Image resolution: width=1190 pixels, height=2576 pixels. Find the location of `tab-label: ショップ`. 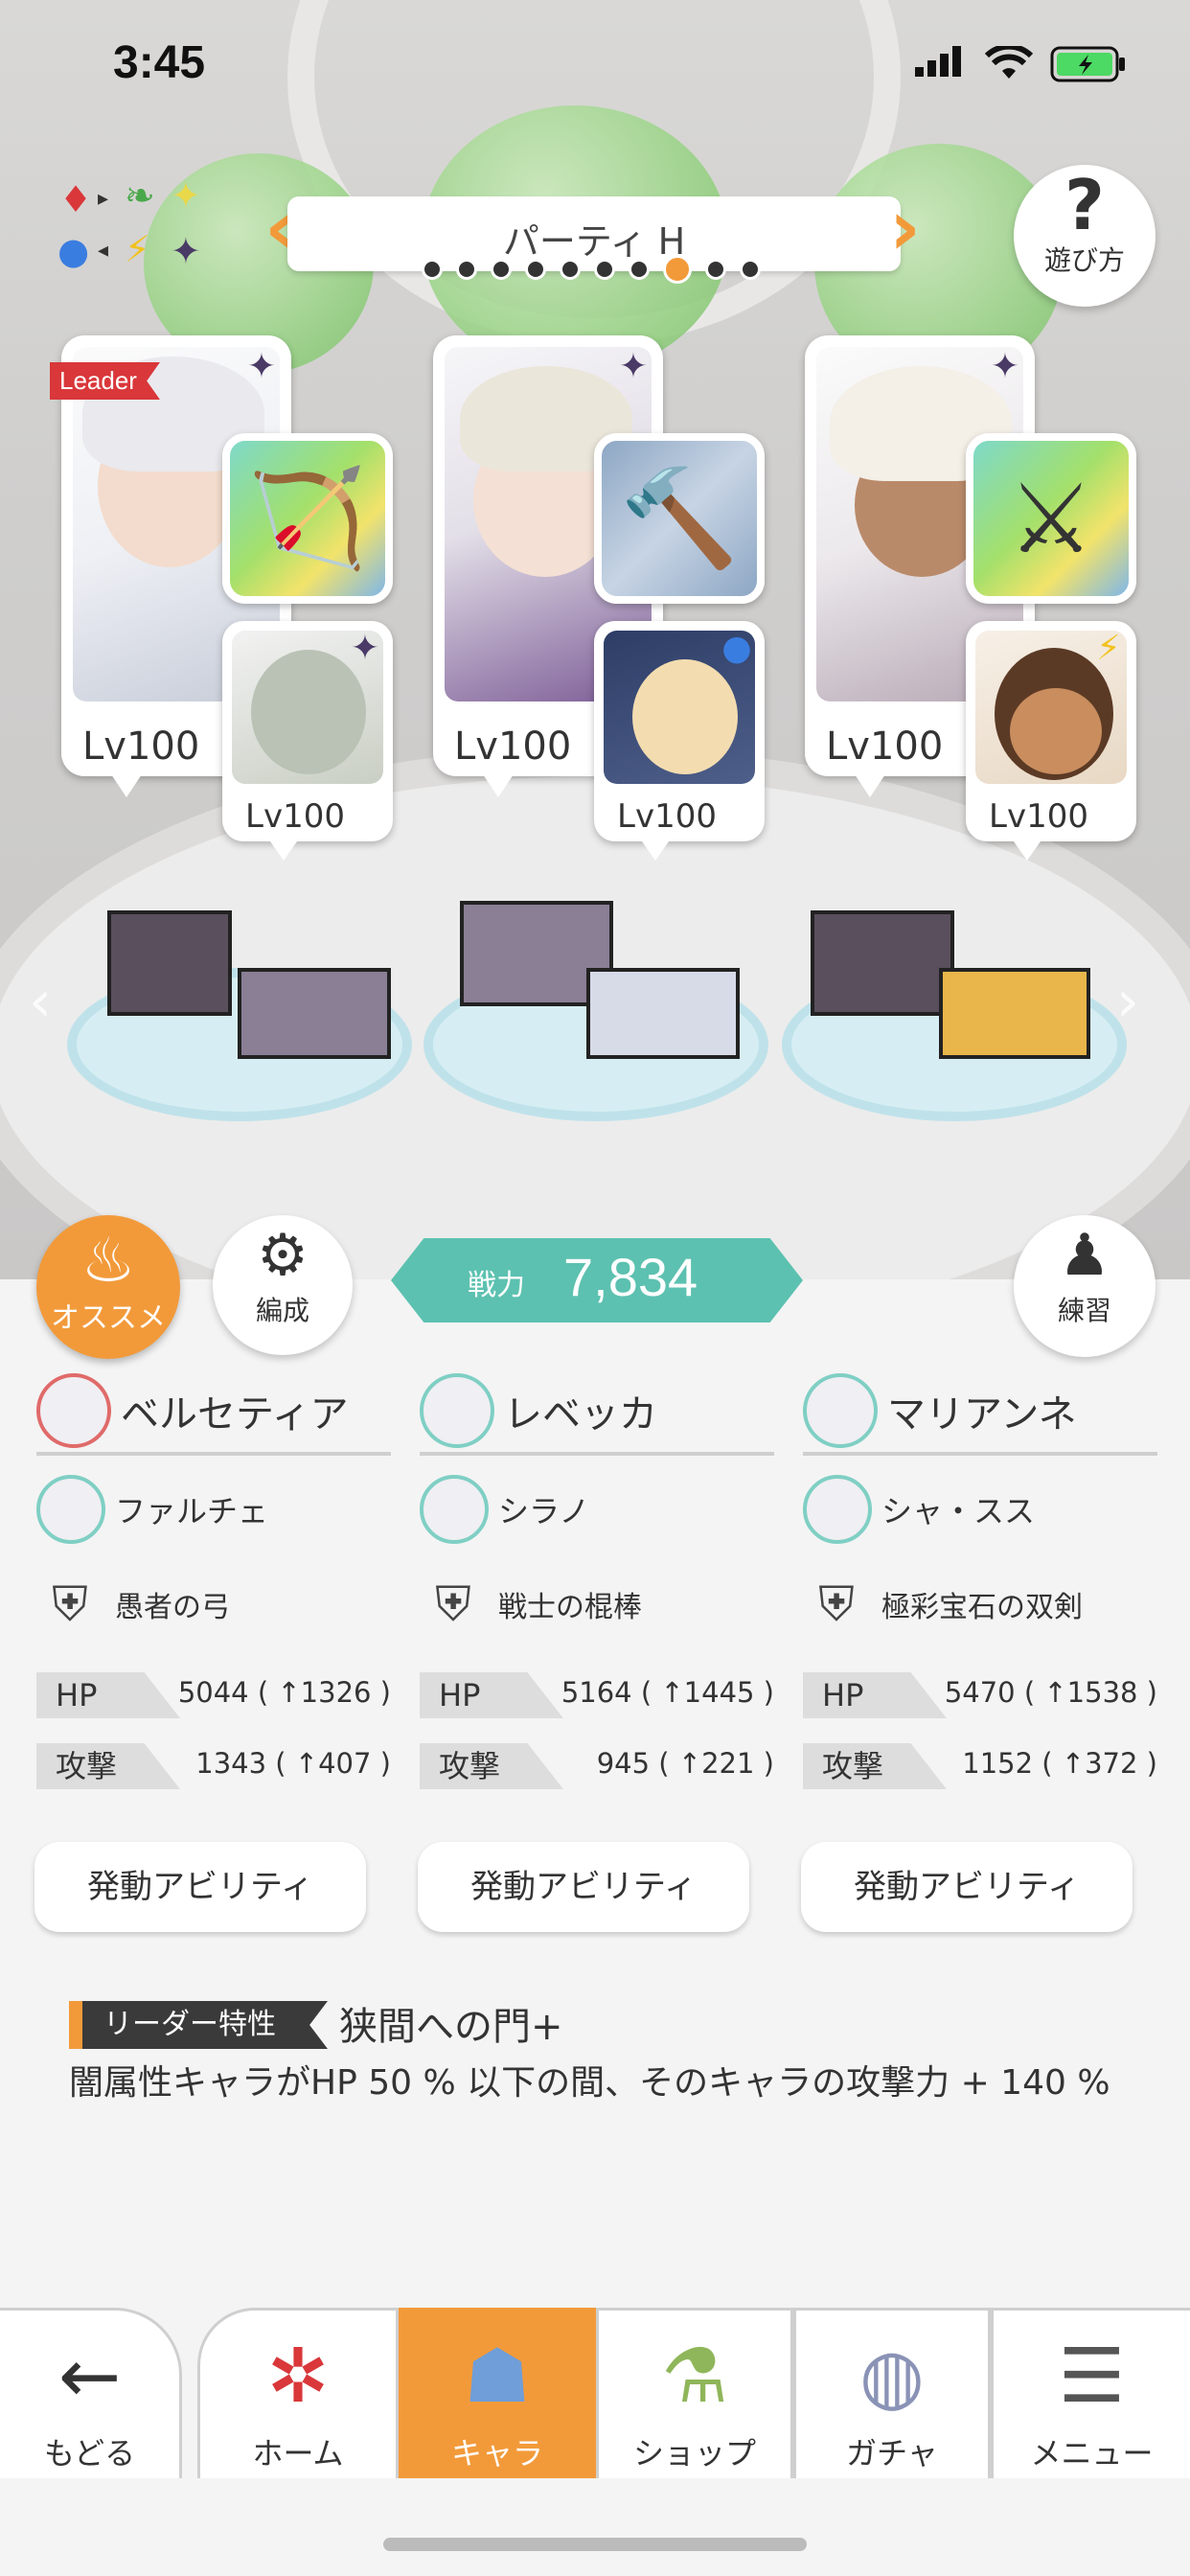

tab-label: ショップ is located at coordinates (694, 2453).